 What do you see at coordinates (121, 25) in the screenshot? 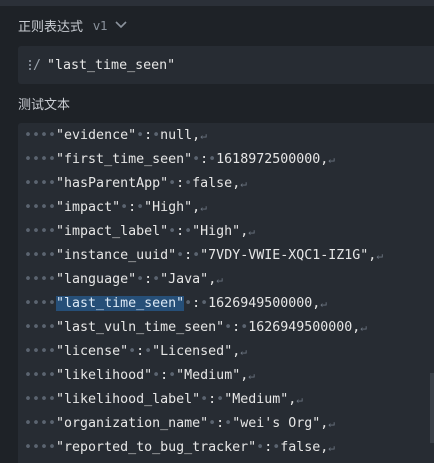
I see `chevron-down-icon` at bounding box center [121, 25].